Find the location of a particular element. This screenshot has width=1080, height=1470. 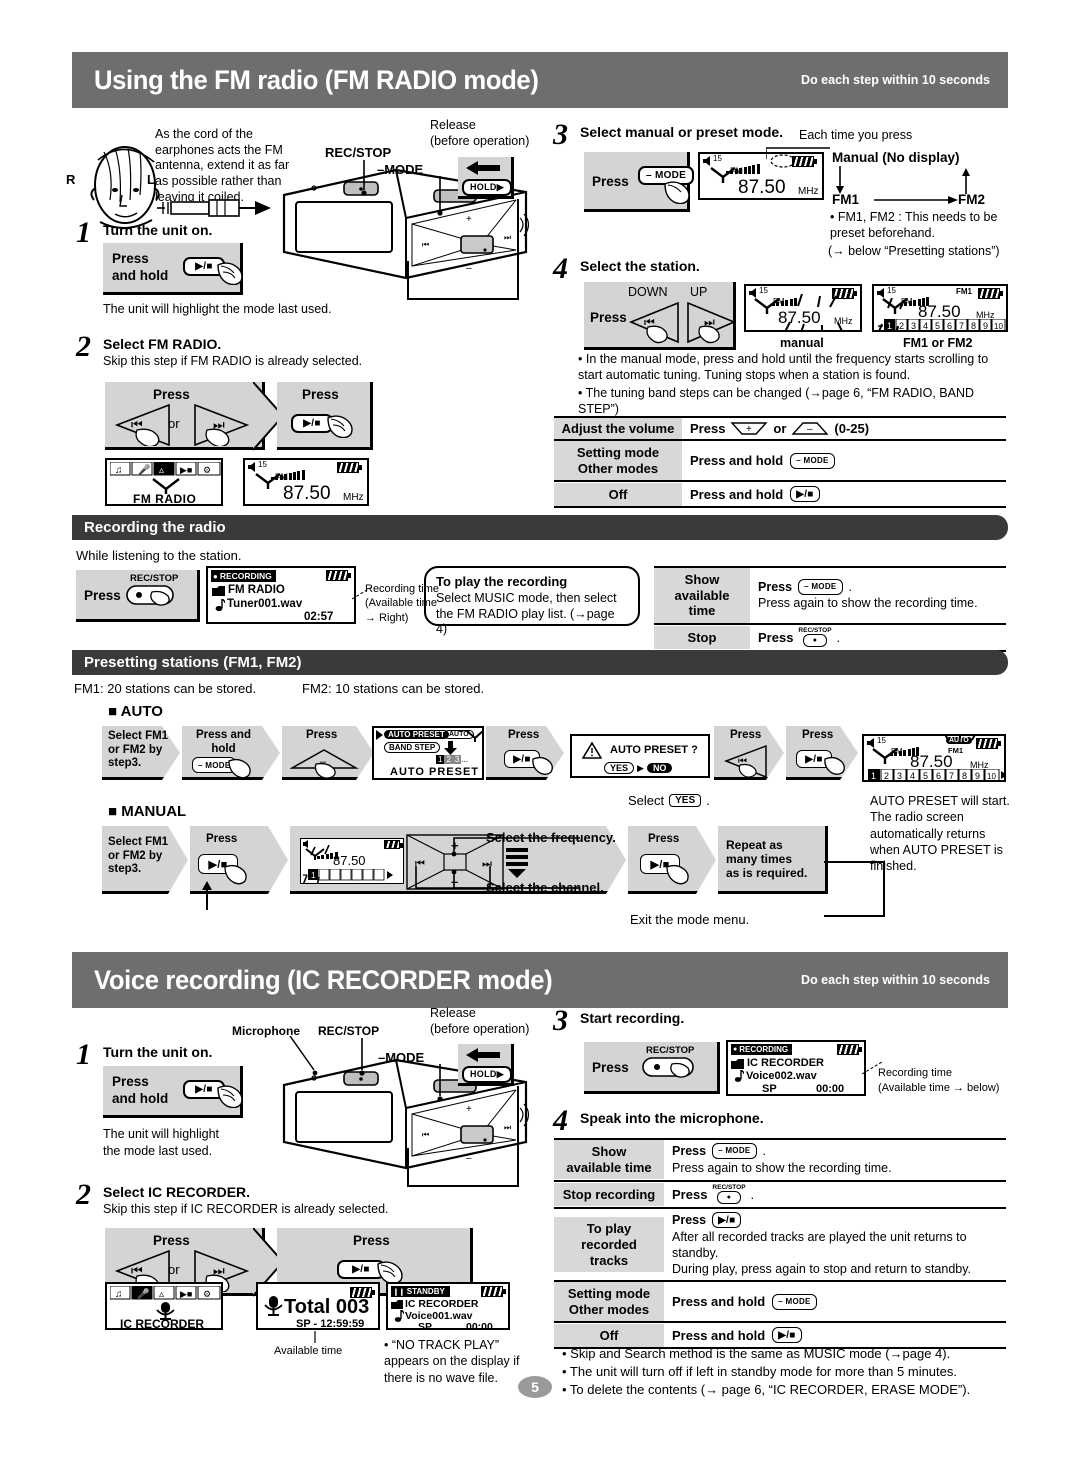

note-icon is located at coordinates (220, 605).